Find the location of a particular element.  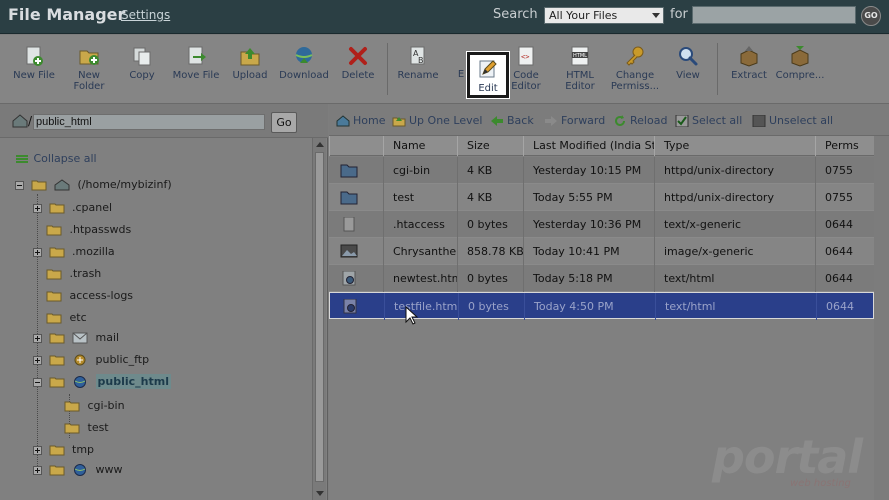

tree-item-trash: .trash is located at coordinates (73, 274).